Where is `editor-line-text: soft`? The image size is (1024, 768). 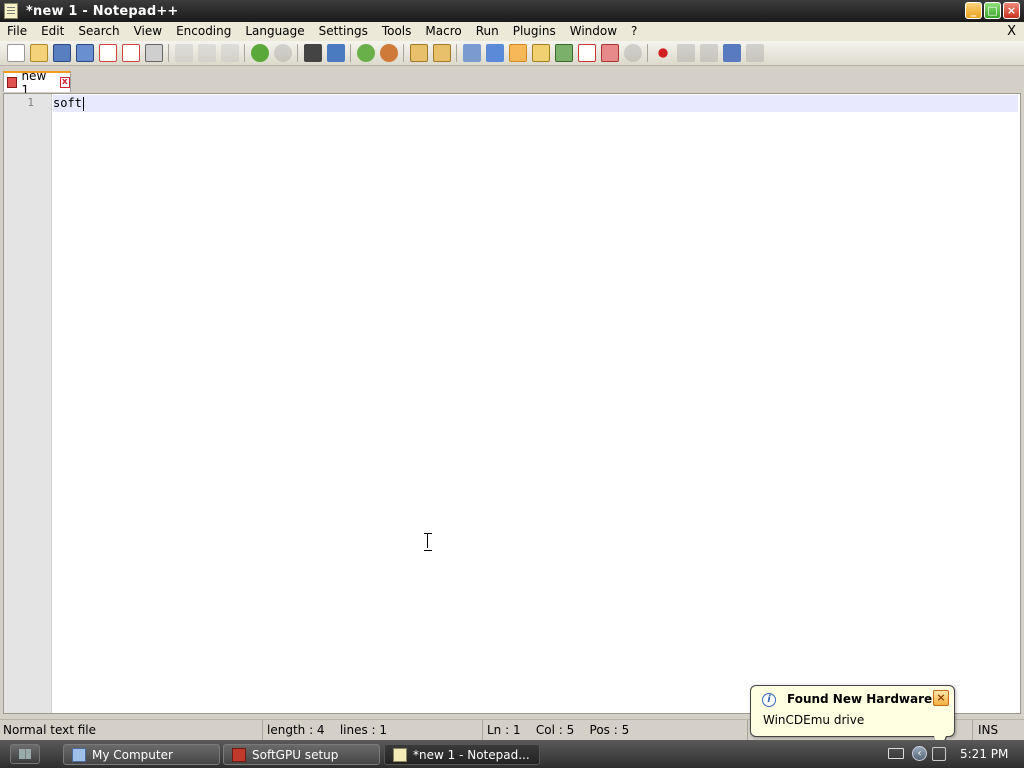
editor-line-text: soft is located at coordinates (67, 103).